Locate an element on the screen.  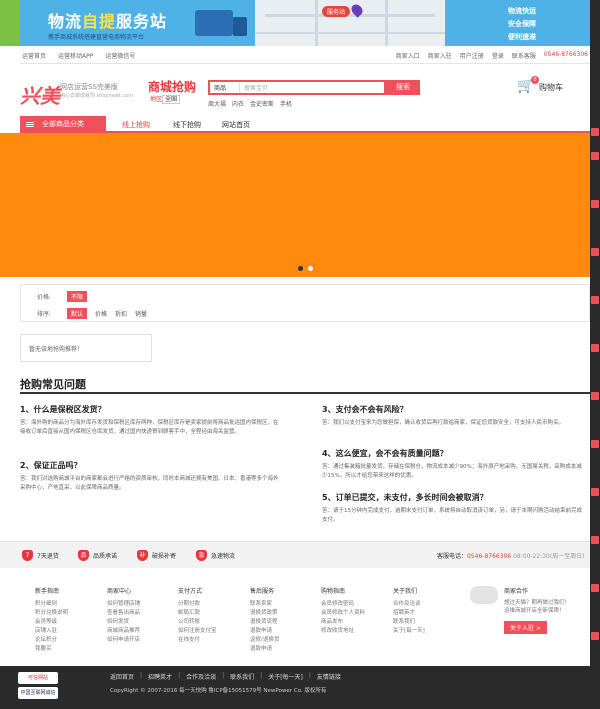
sort-discount: 折扣 is located at coordinates (121, 313).